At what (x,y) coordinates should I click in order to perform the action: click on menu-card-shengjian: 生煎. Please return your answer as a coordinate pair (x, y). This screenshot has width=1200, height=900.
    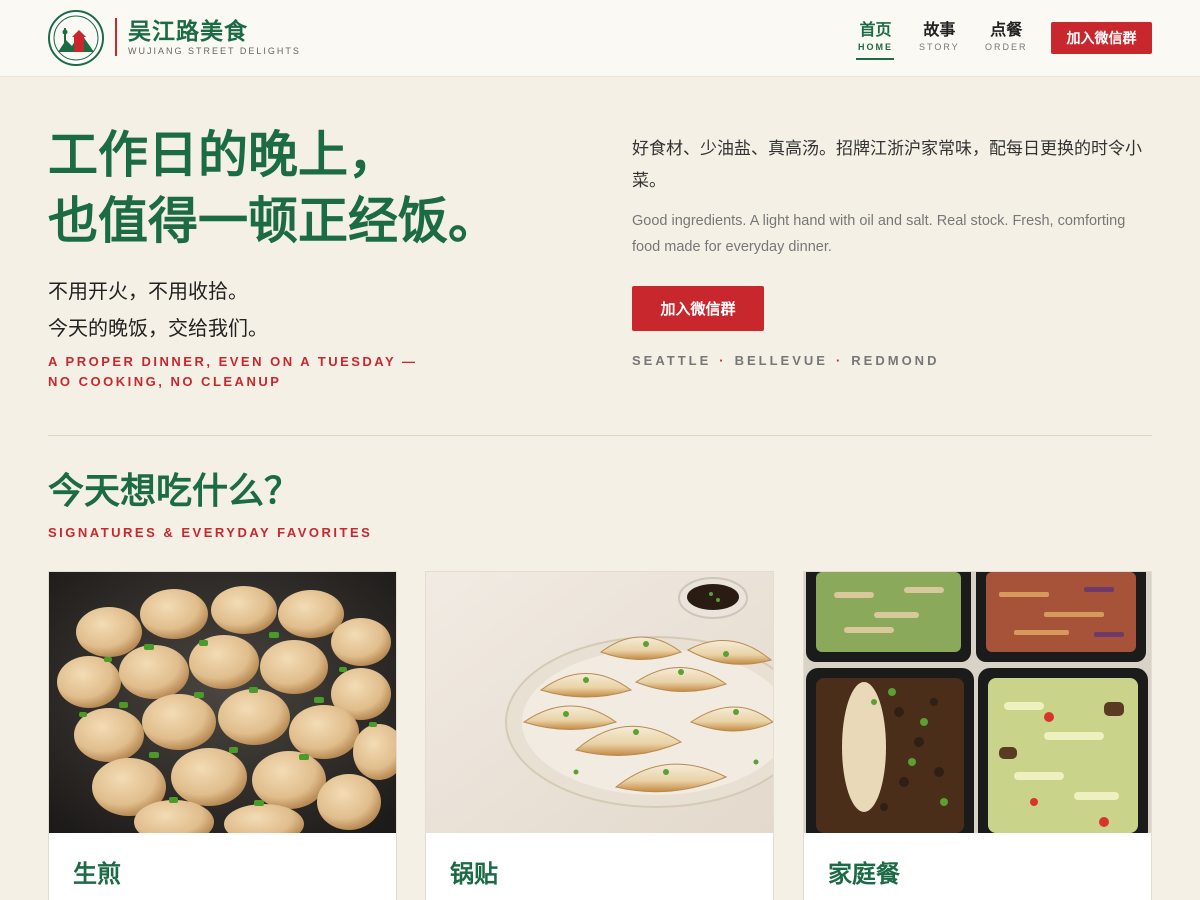
    Looking at the image, I should click on (222, 735).